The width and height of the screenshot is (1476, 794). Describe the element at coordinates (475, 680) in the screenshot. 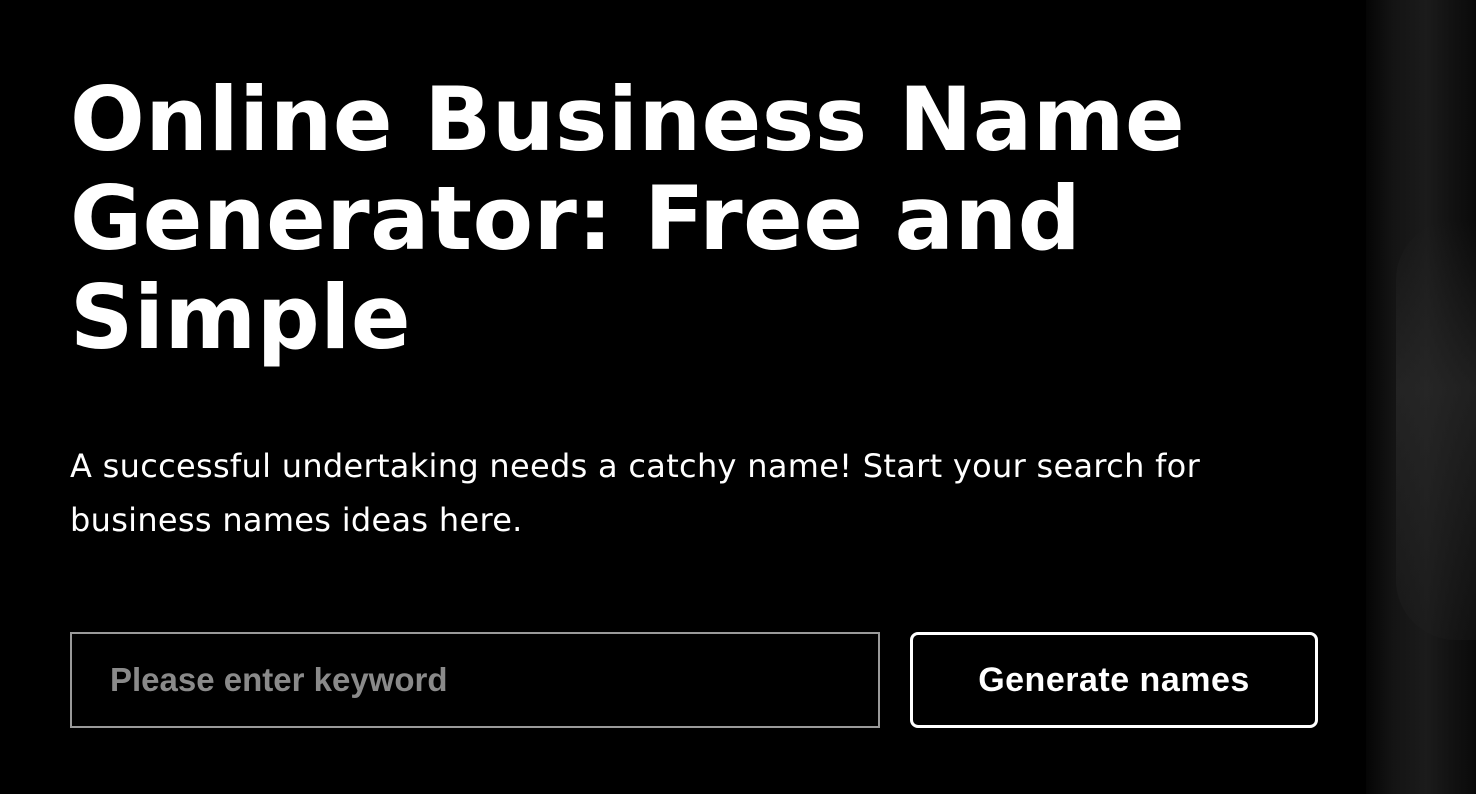

I see `keyword-input` at that location.